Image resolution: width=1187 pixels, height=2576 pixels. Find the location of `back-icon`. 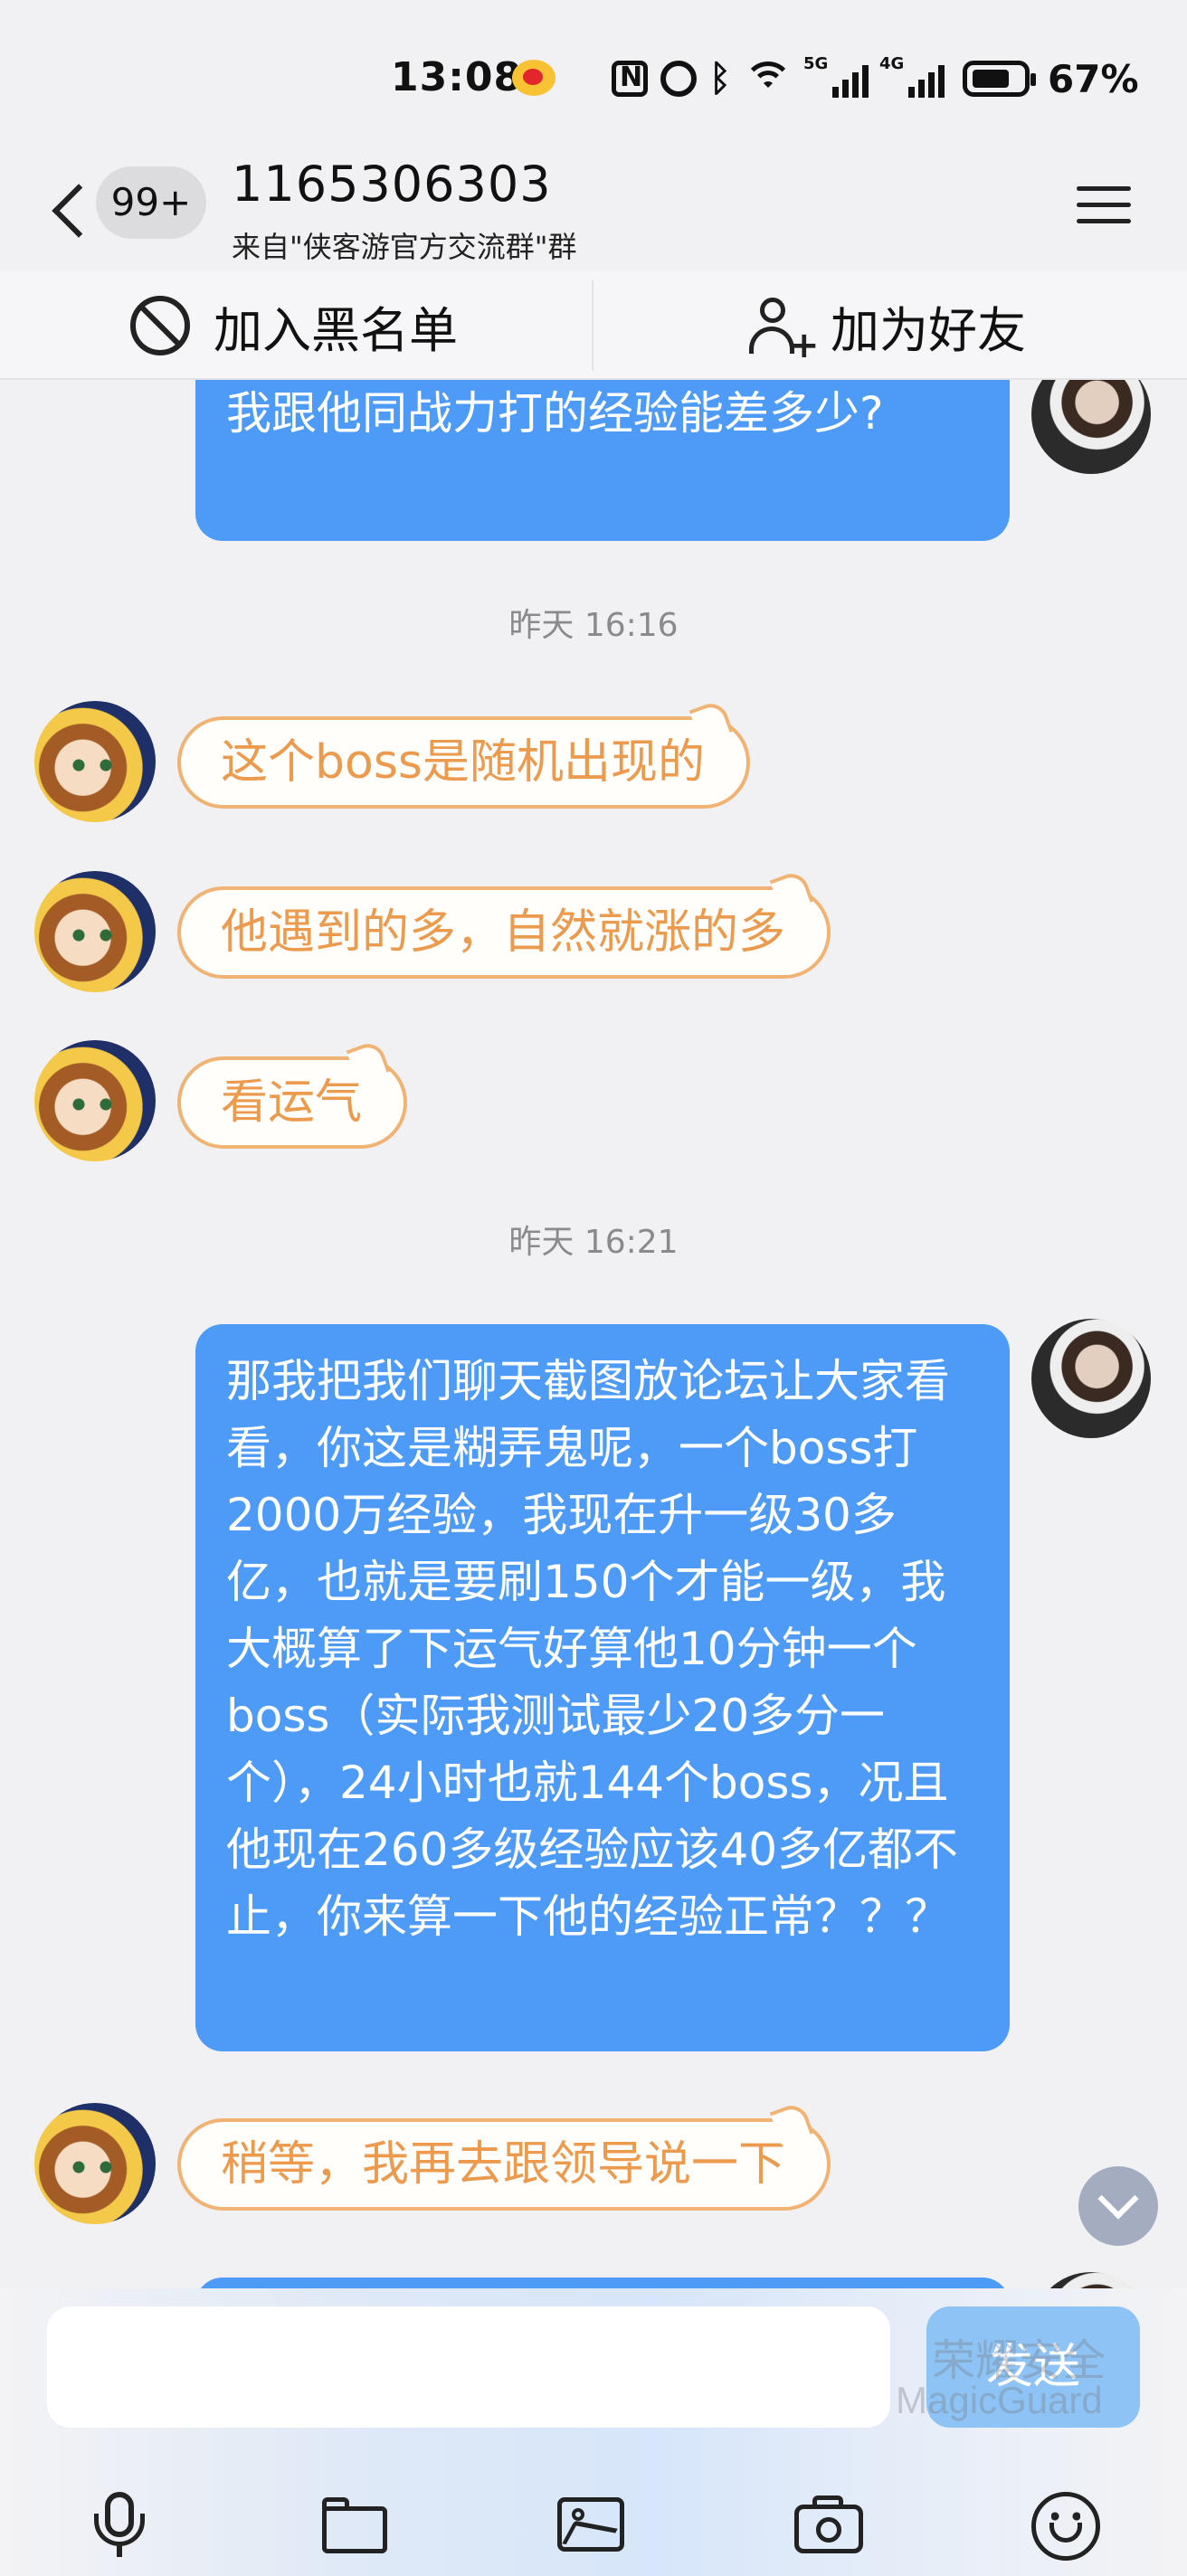

back-icon is located at coordinates (69, 210).